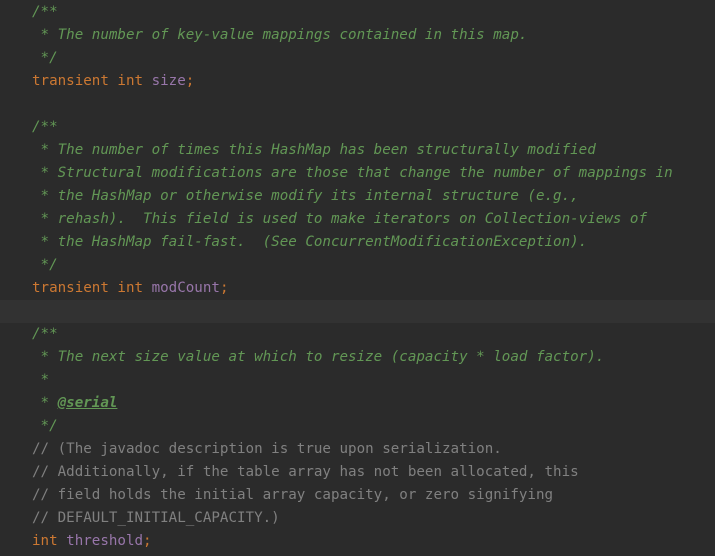  Describe the element at coordinates (357, 541) in the screenshot. I see `code-line-24: int threshold;` at that location.